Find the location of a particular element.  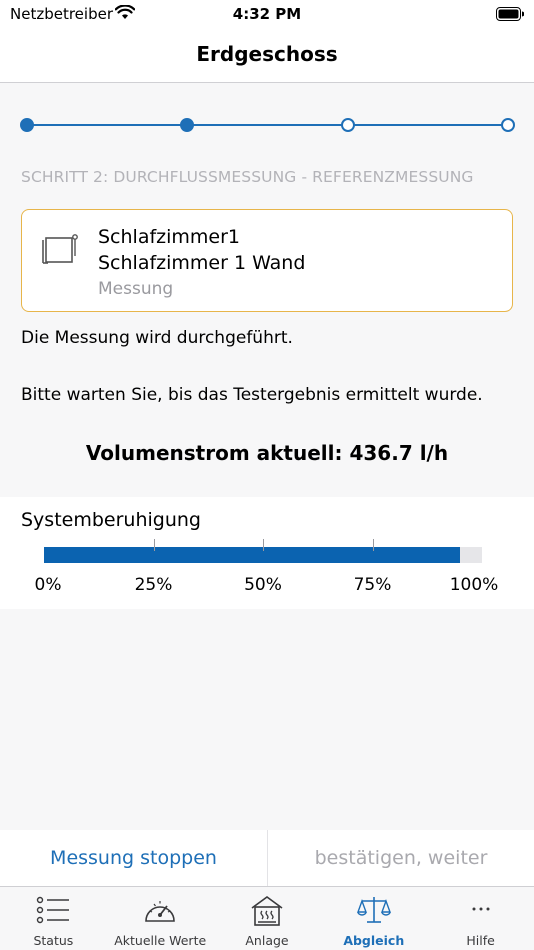

confirm-next-button: bestätigen, weiter is located at coordinates (400, 858).